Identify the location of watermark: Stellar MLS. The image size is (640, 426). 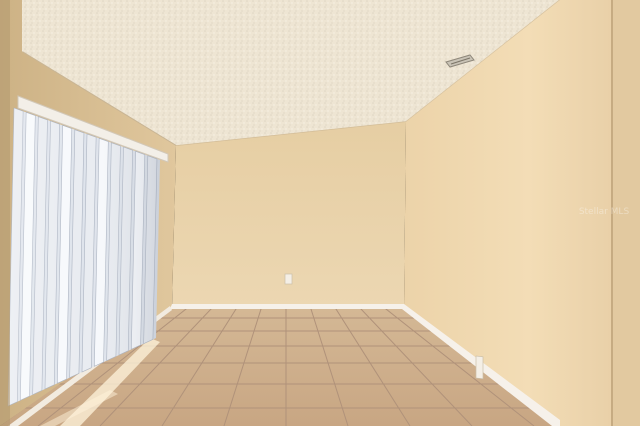
(604, 212).